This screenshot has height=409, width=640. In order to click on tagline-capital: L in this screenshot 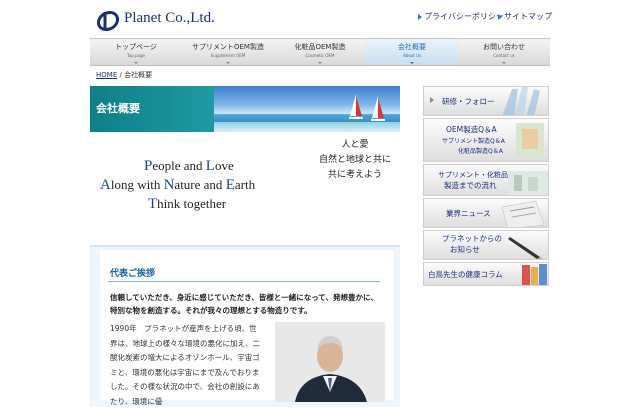, I will do `click(210, 166)`.